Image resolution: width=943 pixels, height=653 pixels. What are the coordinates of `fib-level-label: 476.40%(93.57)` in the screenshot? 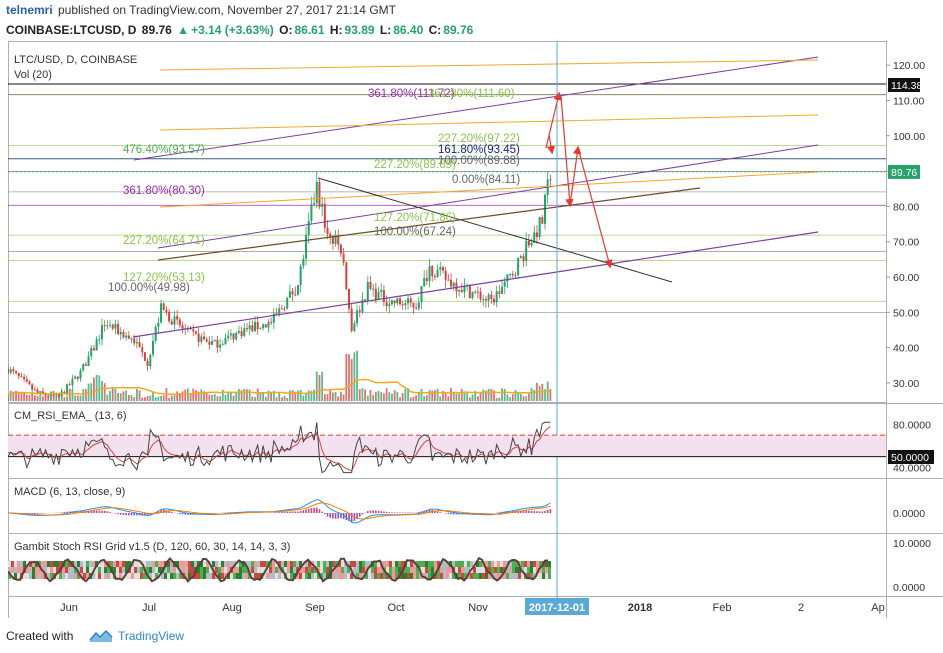 It's located at (164, 150).